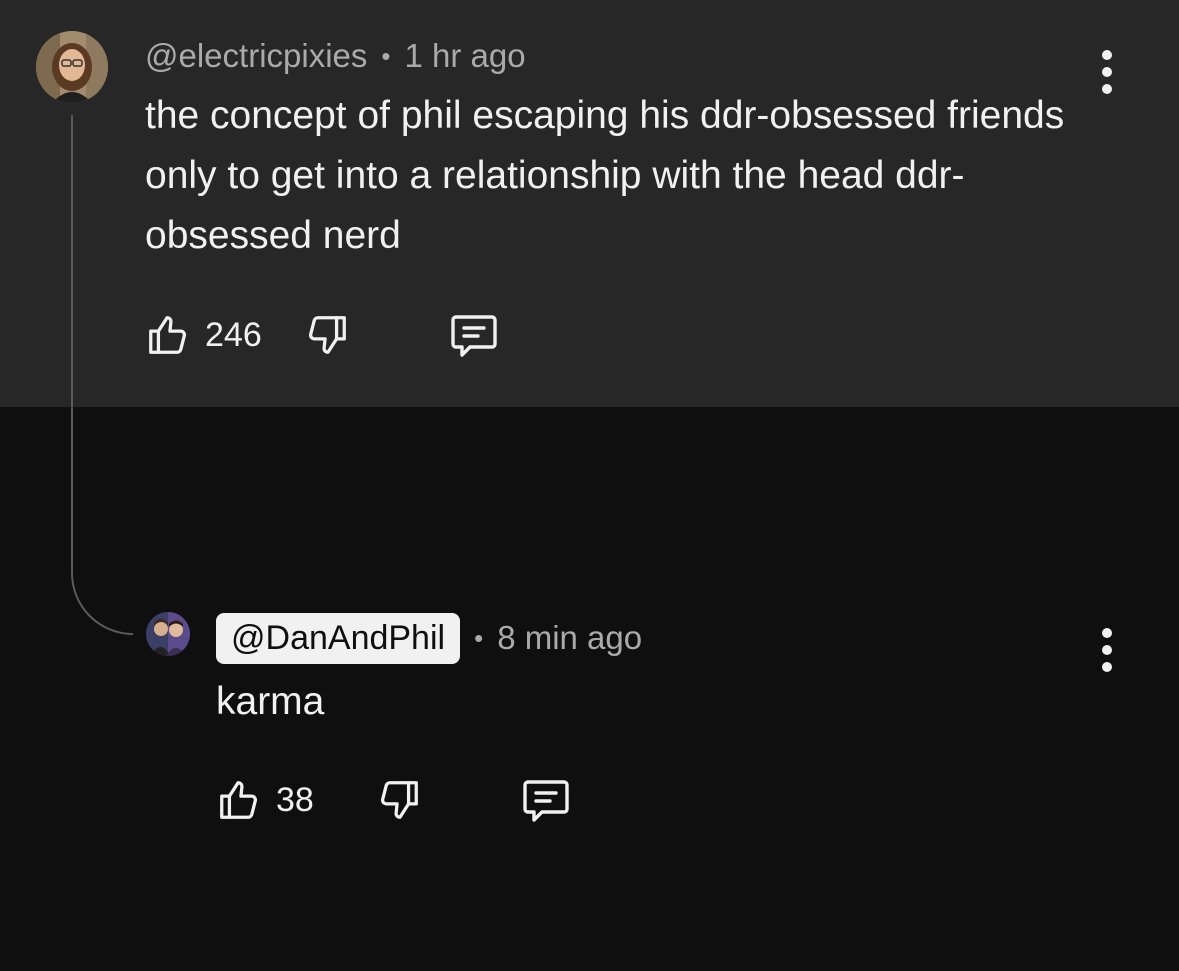 This screenshot has width=1179, height=971. I want to click on like-count: 38, so click(295, 799).